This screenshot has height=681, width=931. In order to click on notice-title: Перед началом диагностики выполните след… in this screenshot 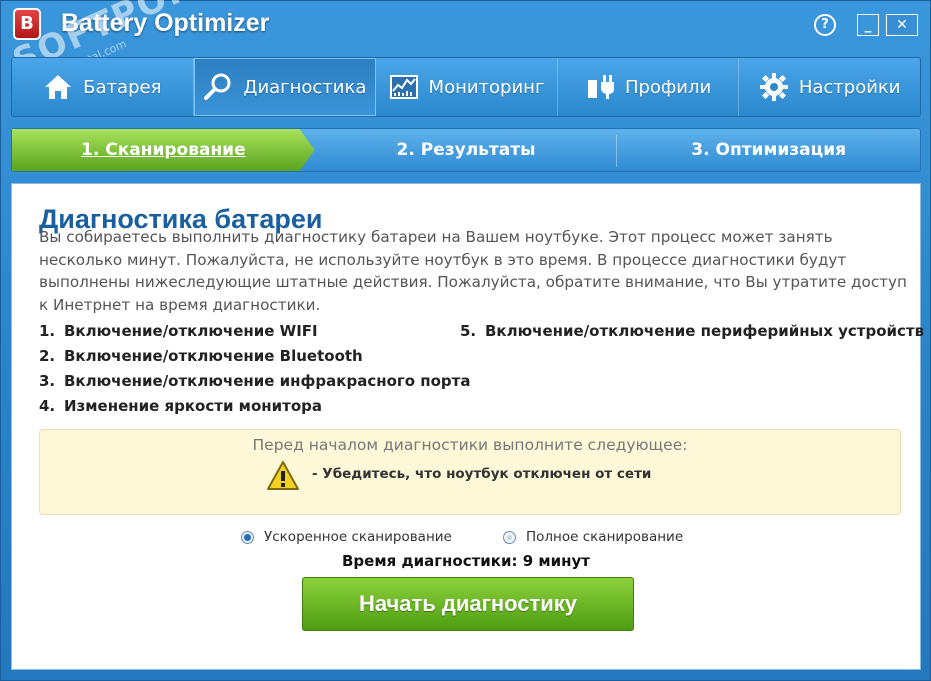, I will do `click(470, 445)`.